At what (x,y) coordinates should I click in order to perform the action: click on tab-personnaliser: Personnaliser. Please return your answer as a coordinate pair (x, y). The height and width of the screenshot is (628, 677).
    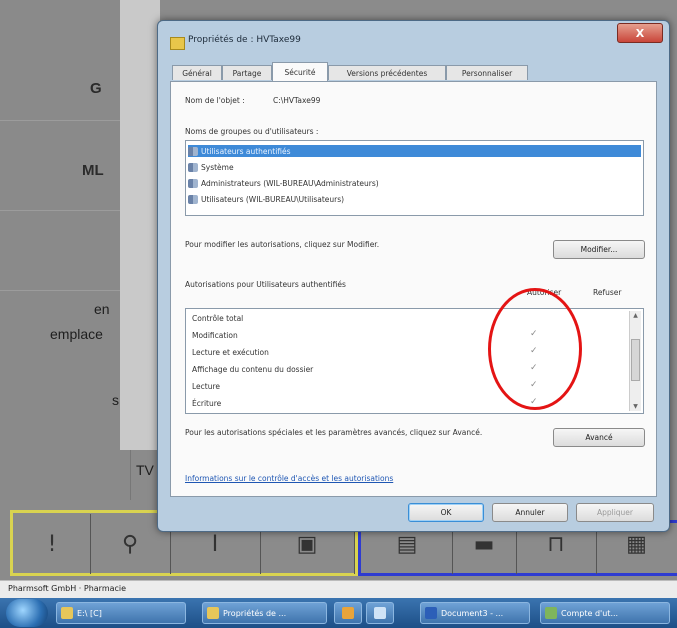
    Looking at the image, I should click on (487, 72).